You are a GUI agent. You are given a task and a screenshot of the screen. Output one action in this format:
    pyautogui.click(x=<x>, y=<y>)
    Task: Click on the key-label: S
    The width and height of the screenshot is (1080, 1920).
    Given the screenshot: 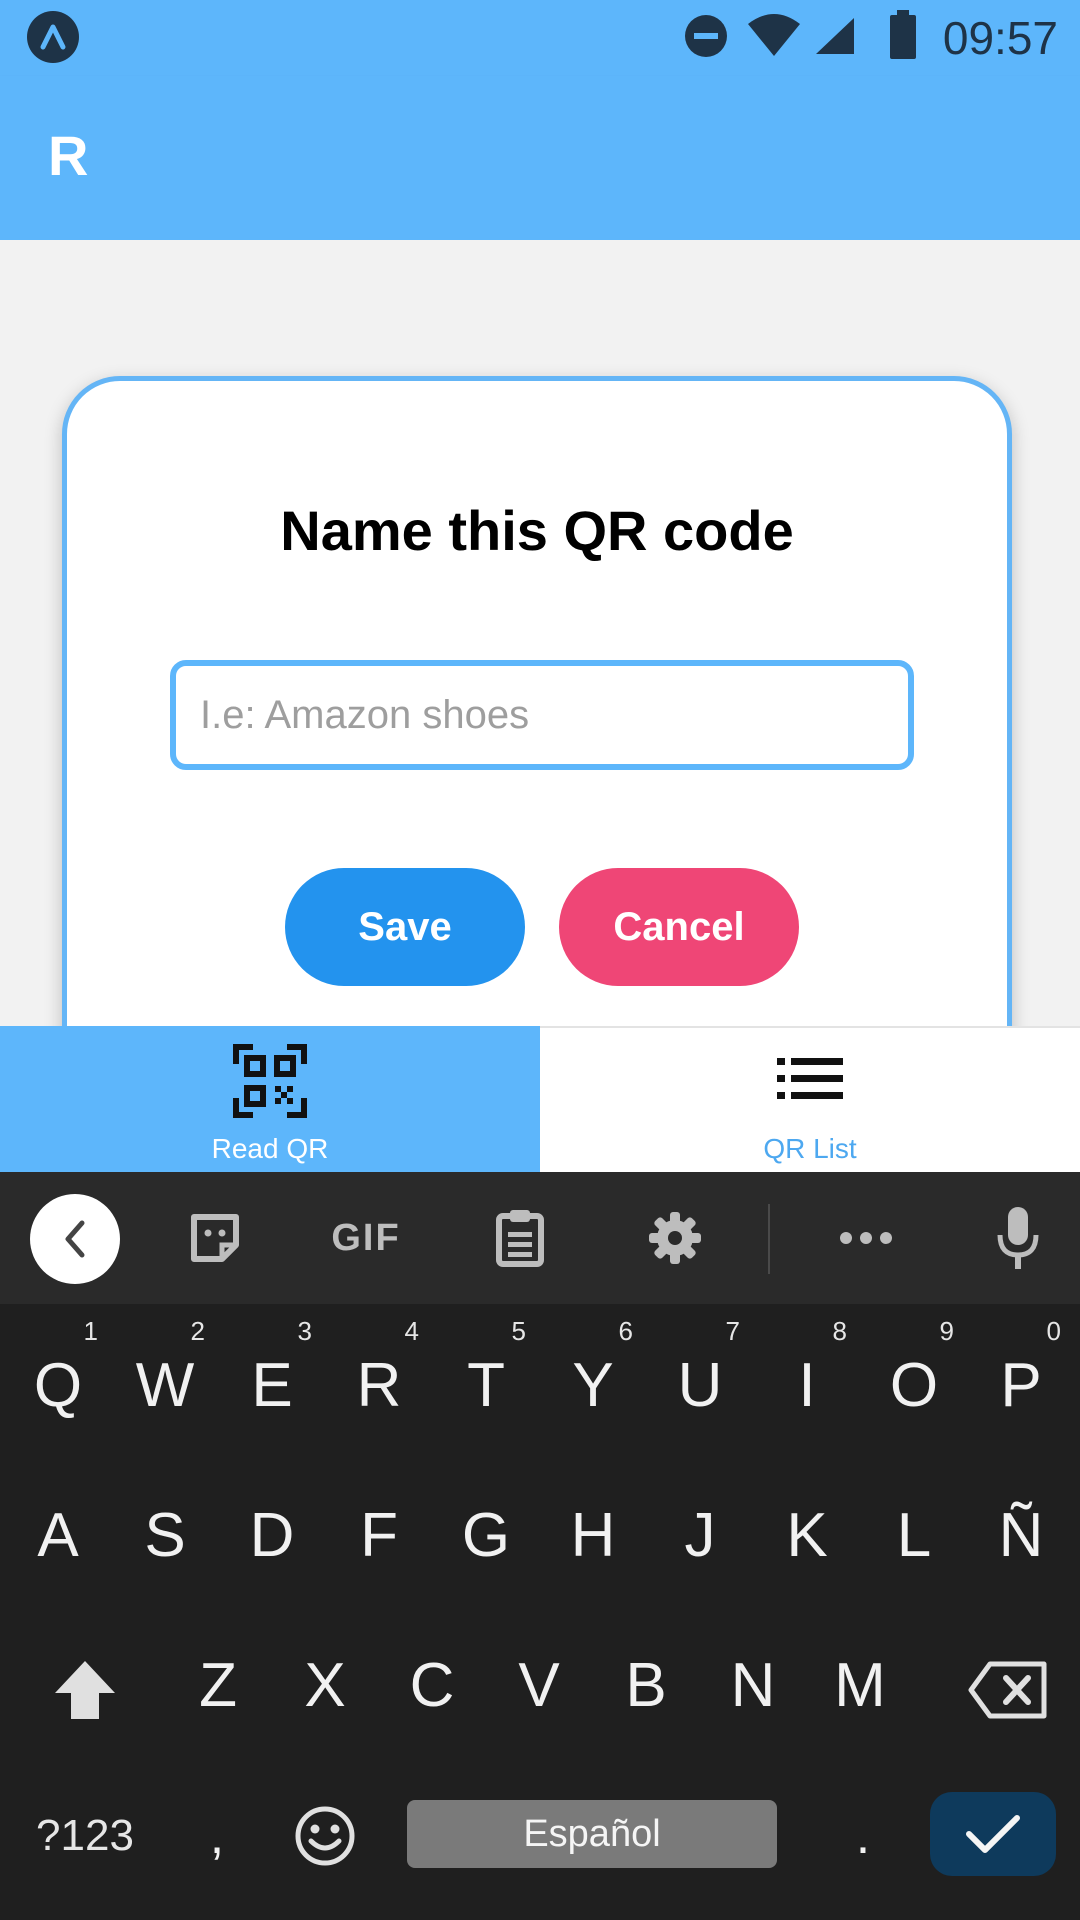 What is the action you would take?
    pyautogui.click(x=165, y=1535)
    